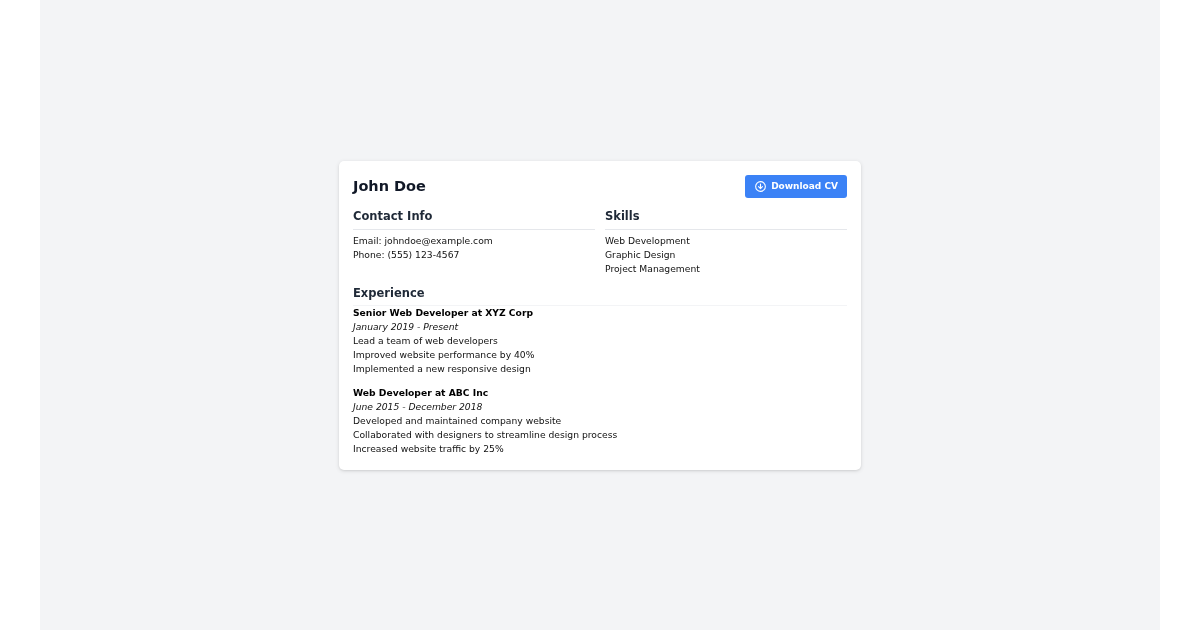  I want to click on skill-item: Graphic Design, so click(641, 254).